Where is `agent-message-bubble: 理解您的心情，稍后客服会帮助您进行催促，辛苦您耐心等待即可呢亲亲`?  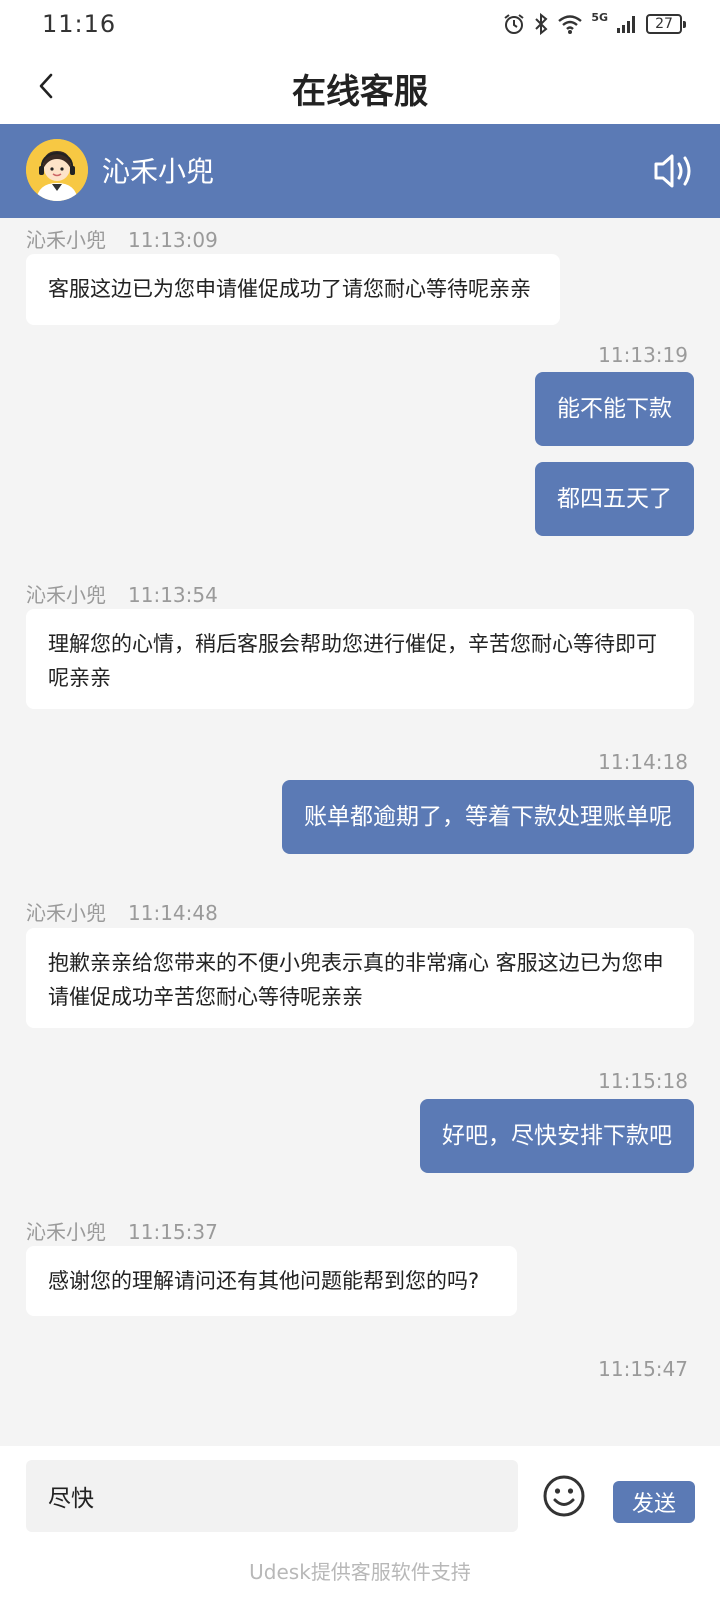 agent-message-bubble: 理解您的心情，稍后客服会帮助您进行催促，辛苦您耐心等待即可呢亲亲 is located at coordinates (360, 659).